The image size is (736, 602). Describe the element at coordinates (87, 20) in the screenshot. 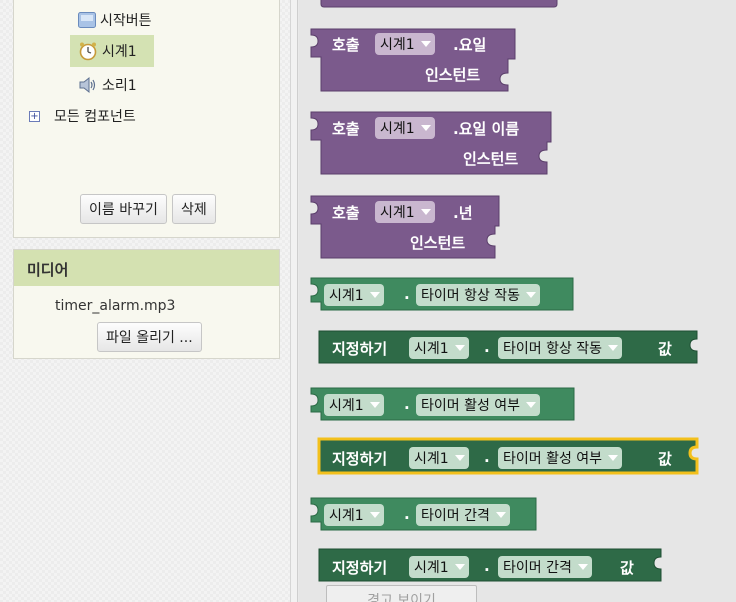

I see `button-icon` at that location.